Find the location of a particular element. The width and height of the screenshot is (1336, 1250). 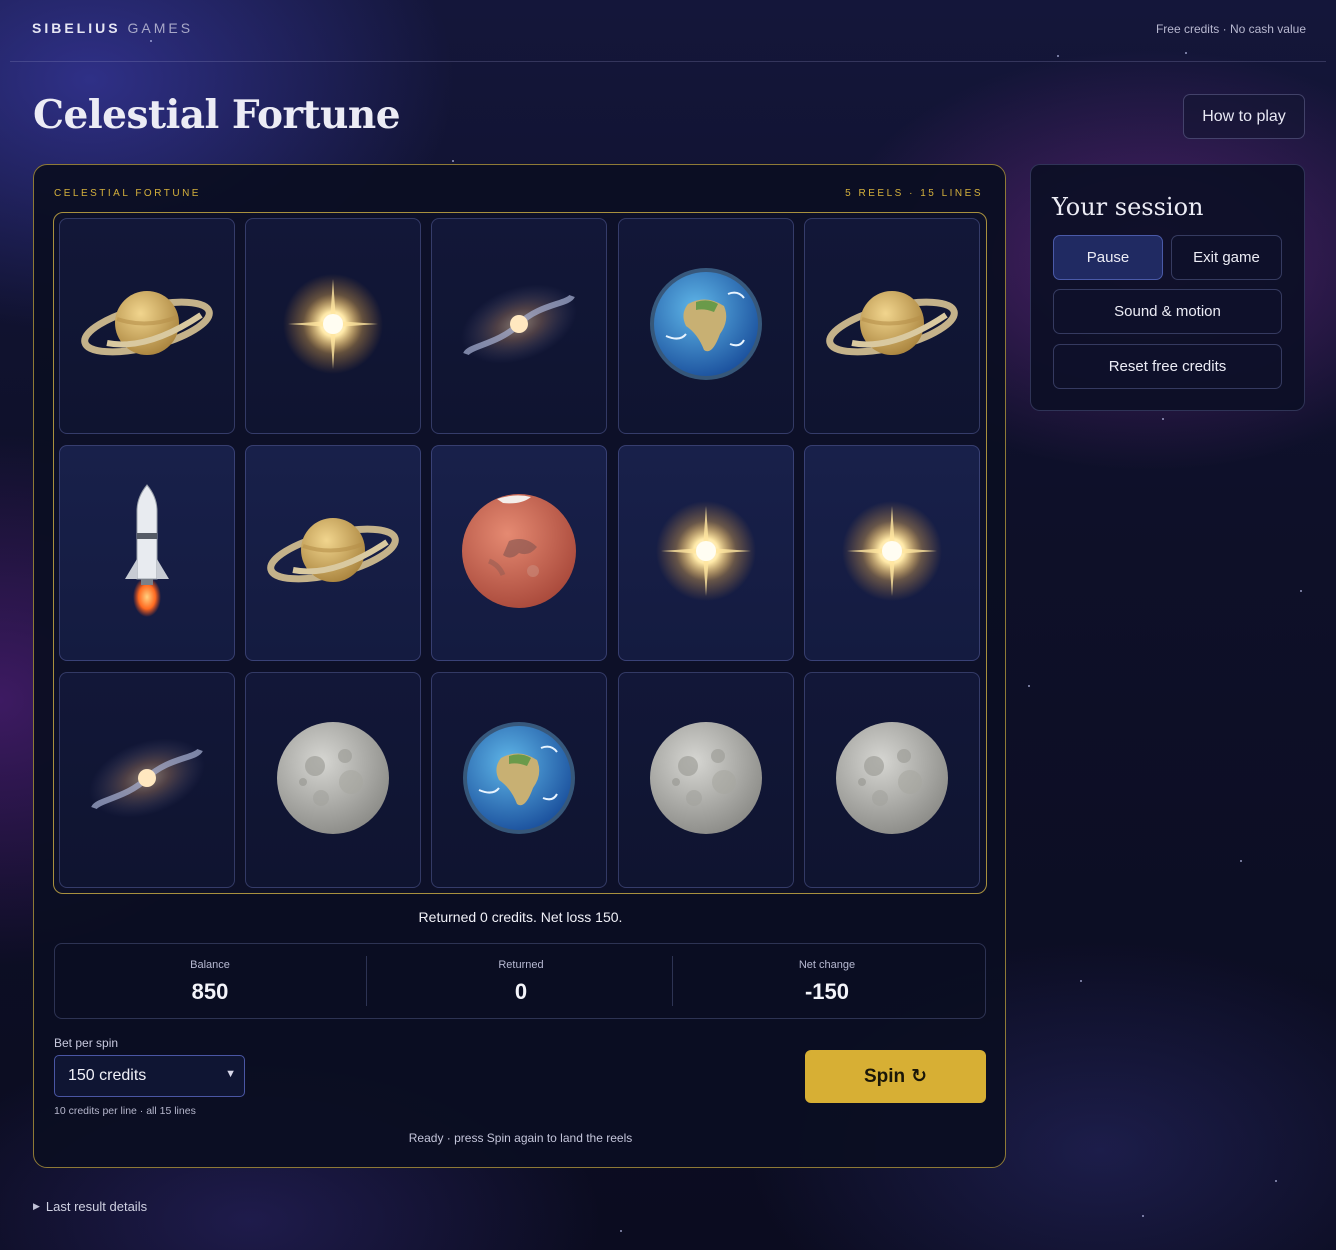

brand-secondary: GAMES is located at coordinates (160, 28).